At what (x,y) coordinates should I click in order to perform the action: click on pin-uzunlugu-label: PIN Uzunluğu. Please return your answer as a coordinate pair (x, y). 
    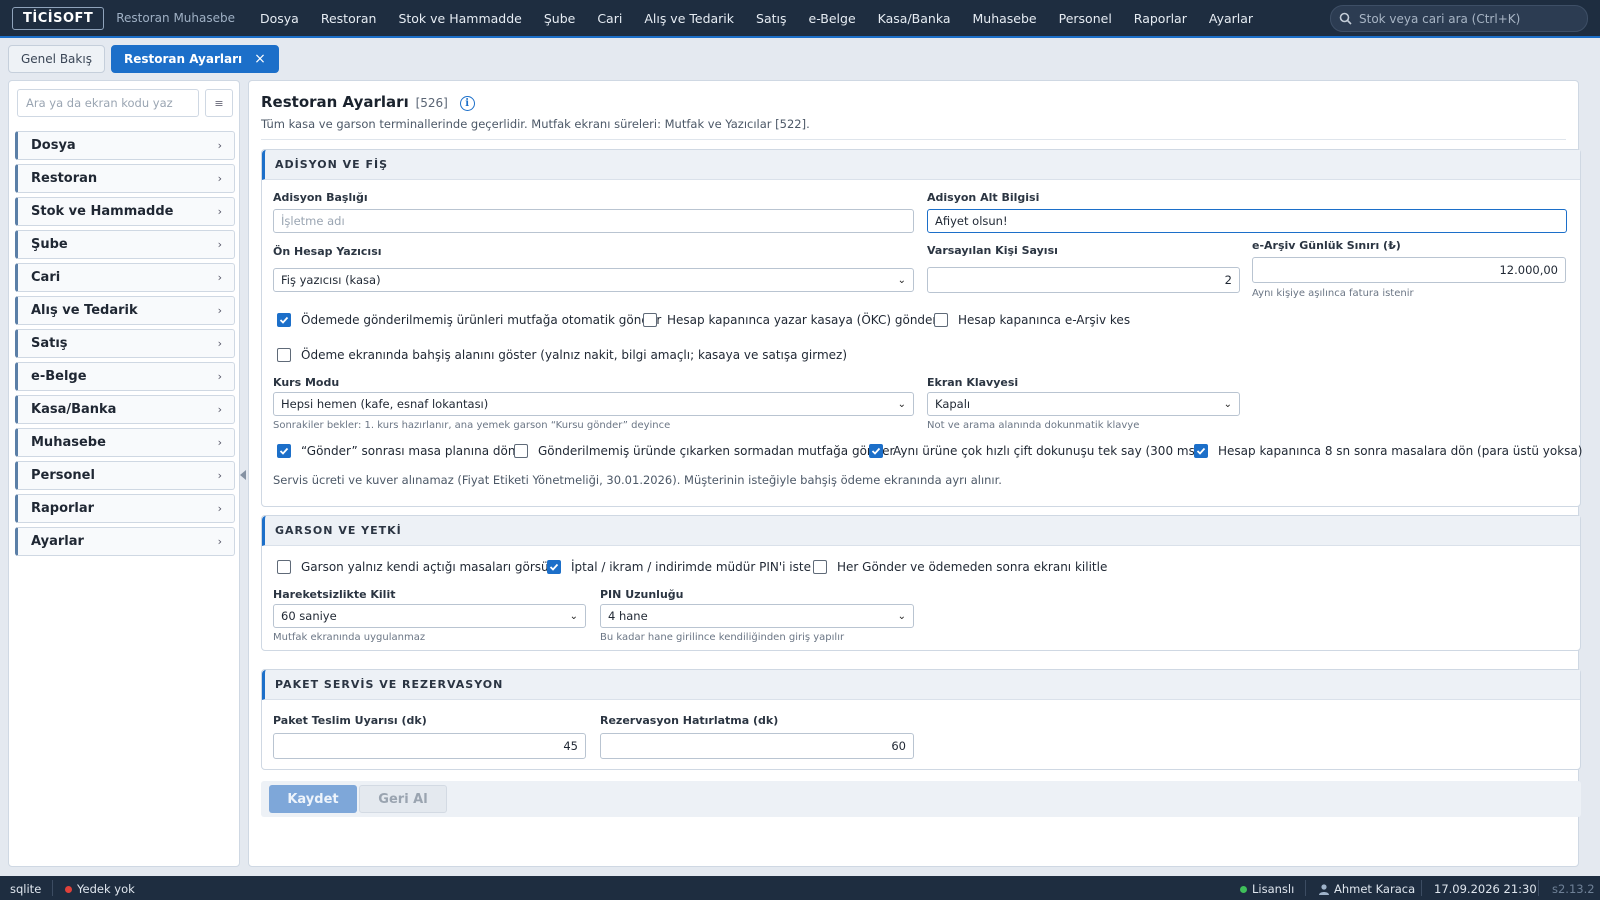
    Looking at the image, I should click on (642, 594).